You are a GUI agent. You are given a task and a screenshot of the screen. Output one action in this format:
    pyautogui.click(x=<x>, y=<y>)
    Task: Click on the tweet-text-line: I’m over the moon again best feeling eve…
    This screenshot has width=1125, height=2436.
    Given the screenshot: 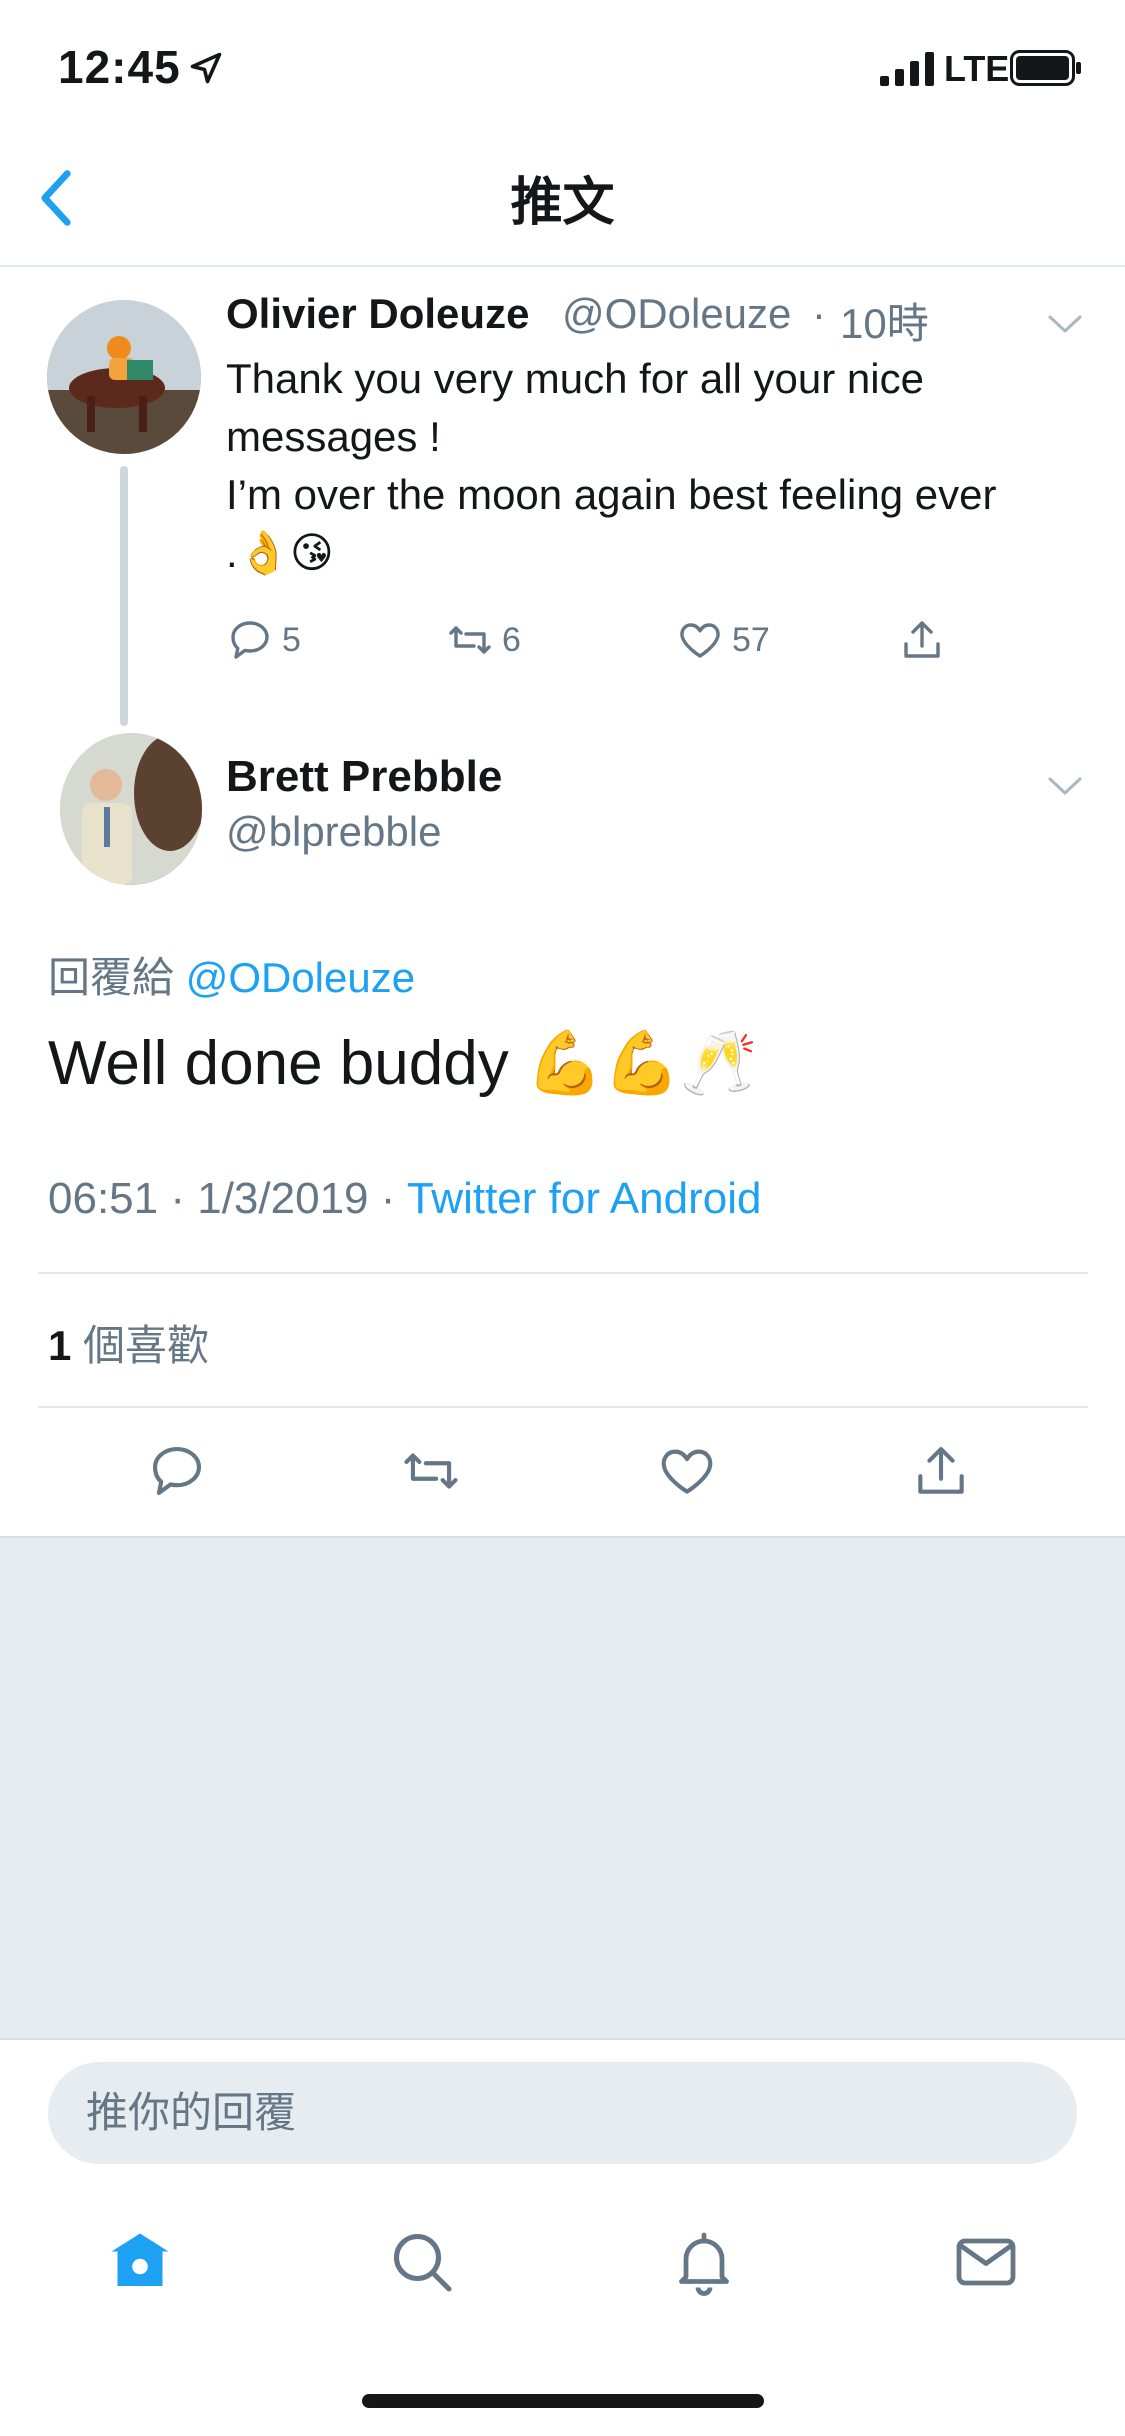 What is the action you would take?
    pyautogui.click(x=611, y=494)
    